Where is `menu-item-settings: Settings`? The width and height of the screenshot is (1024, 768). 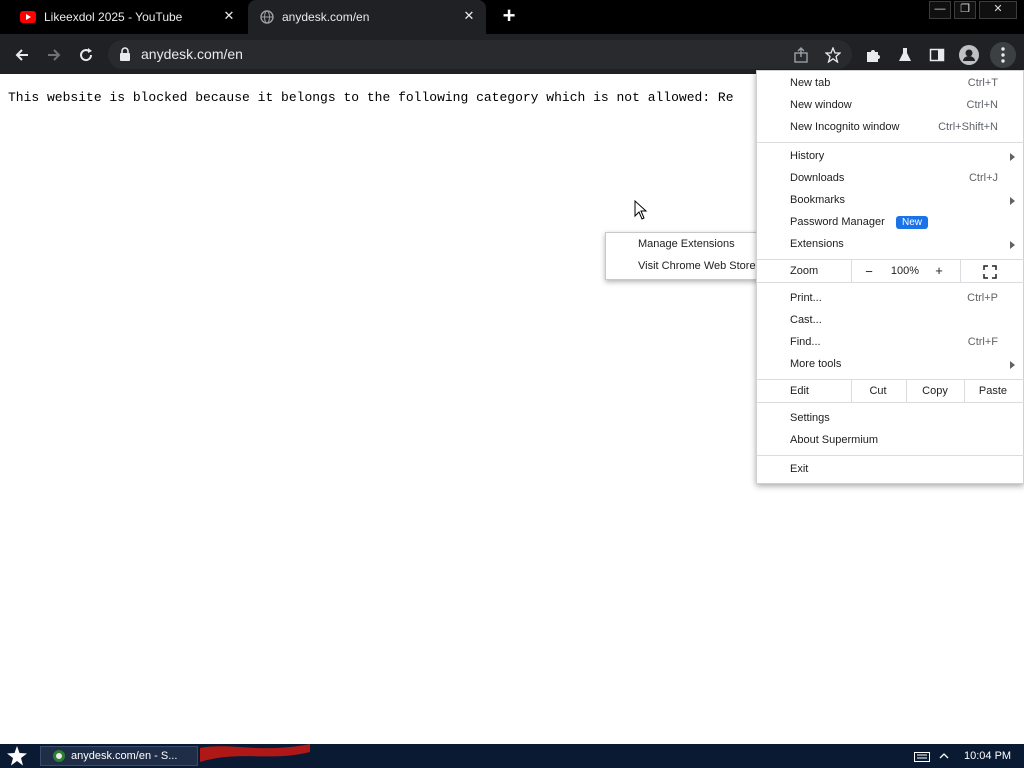 menu-item-settings: Settings is located at coordinates (810, 418).